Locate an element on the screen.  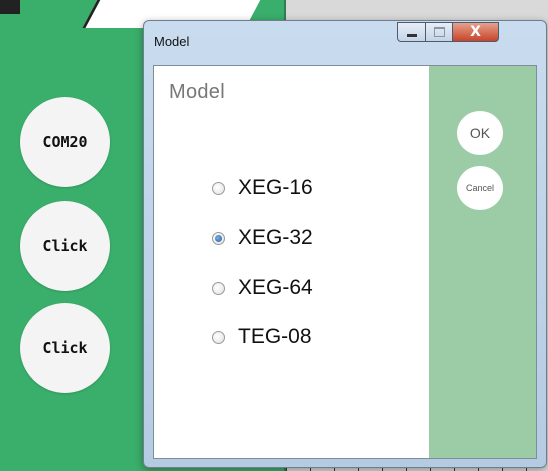
option-label: XEG-64 is located at coordinates (275, 287).